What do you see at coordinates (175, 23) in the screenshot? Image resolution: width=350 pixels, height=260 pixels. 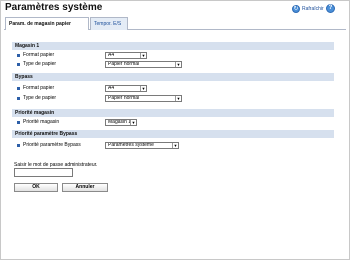 I see `tab-bar: Param. de magasin papier Tempor. E/S` at bounding box center [175, 23].